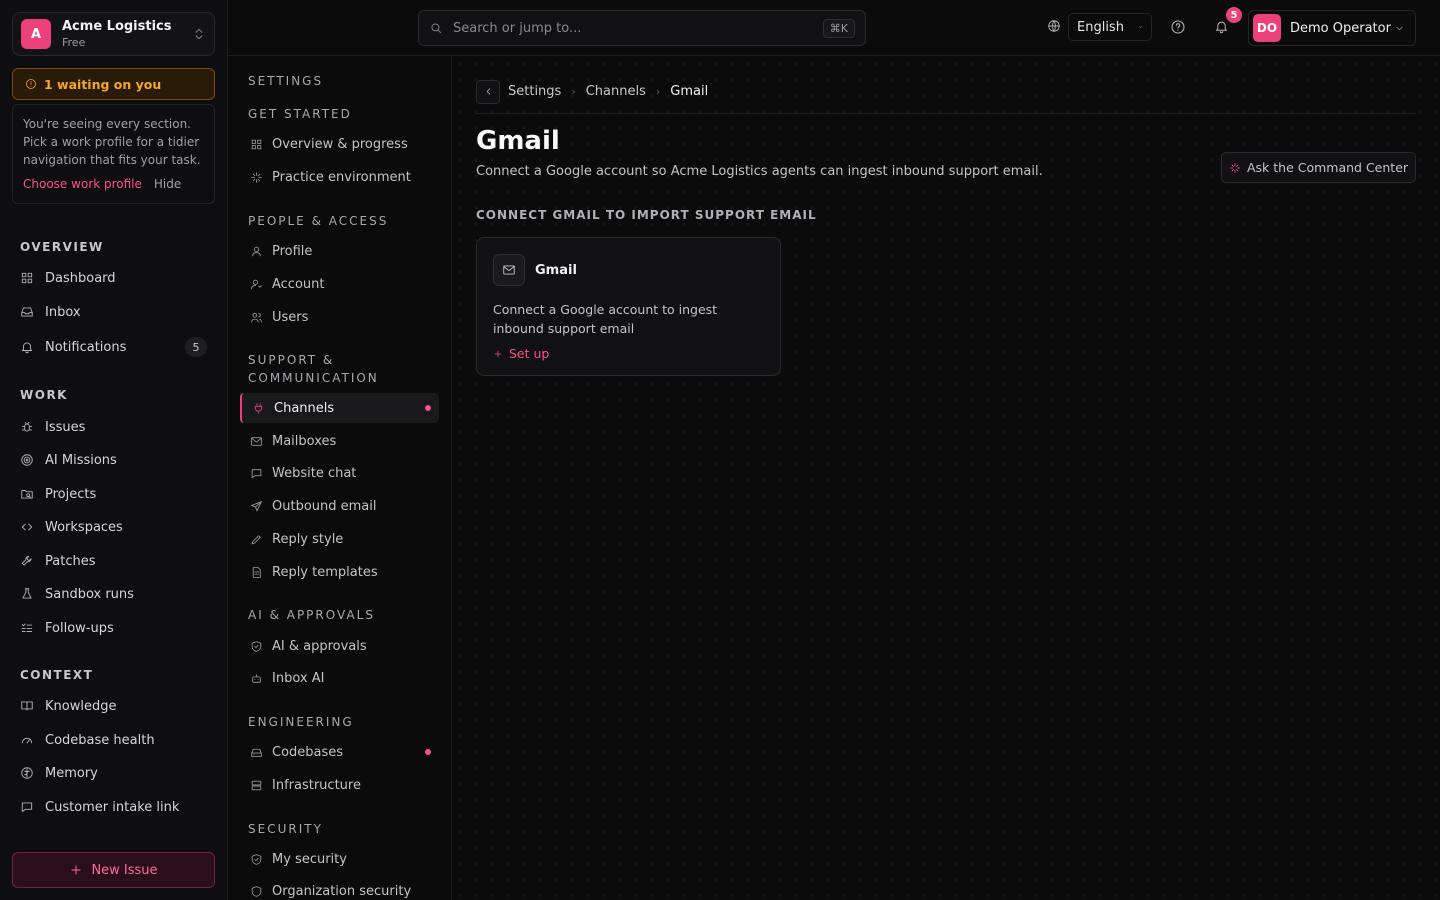  I want to click on sidebar-item-ai-missions: AI Missions, so click(113, 460).